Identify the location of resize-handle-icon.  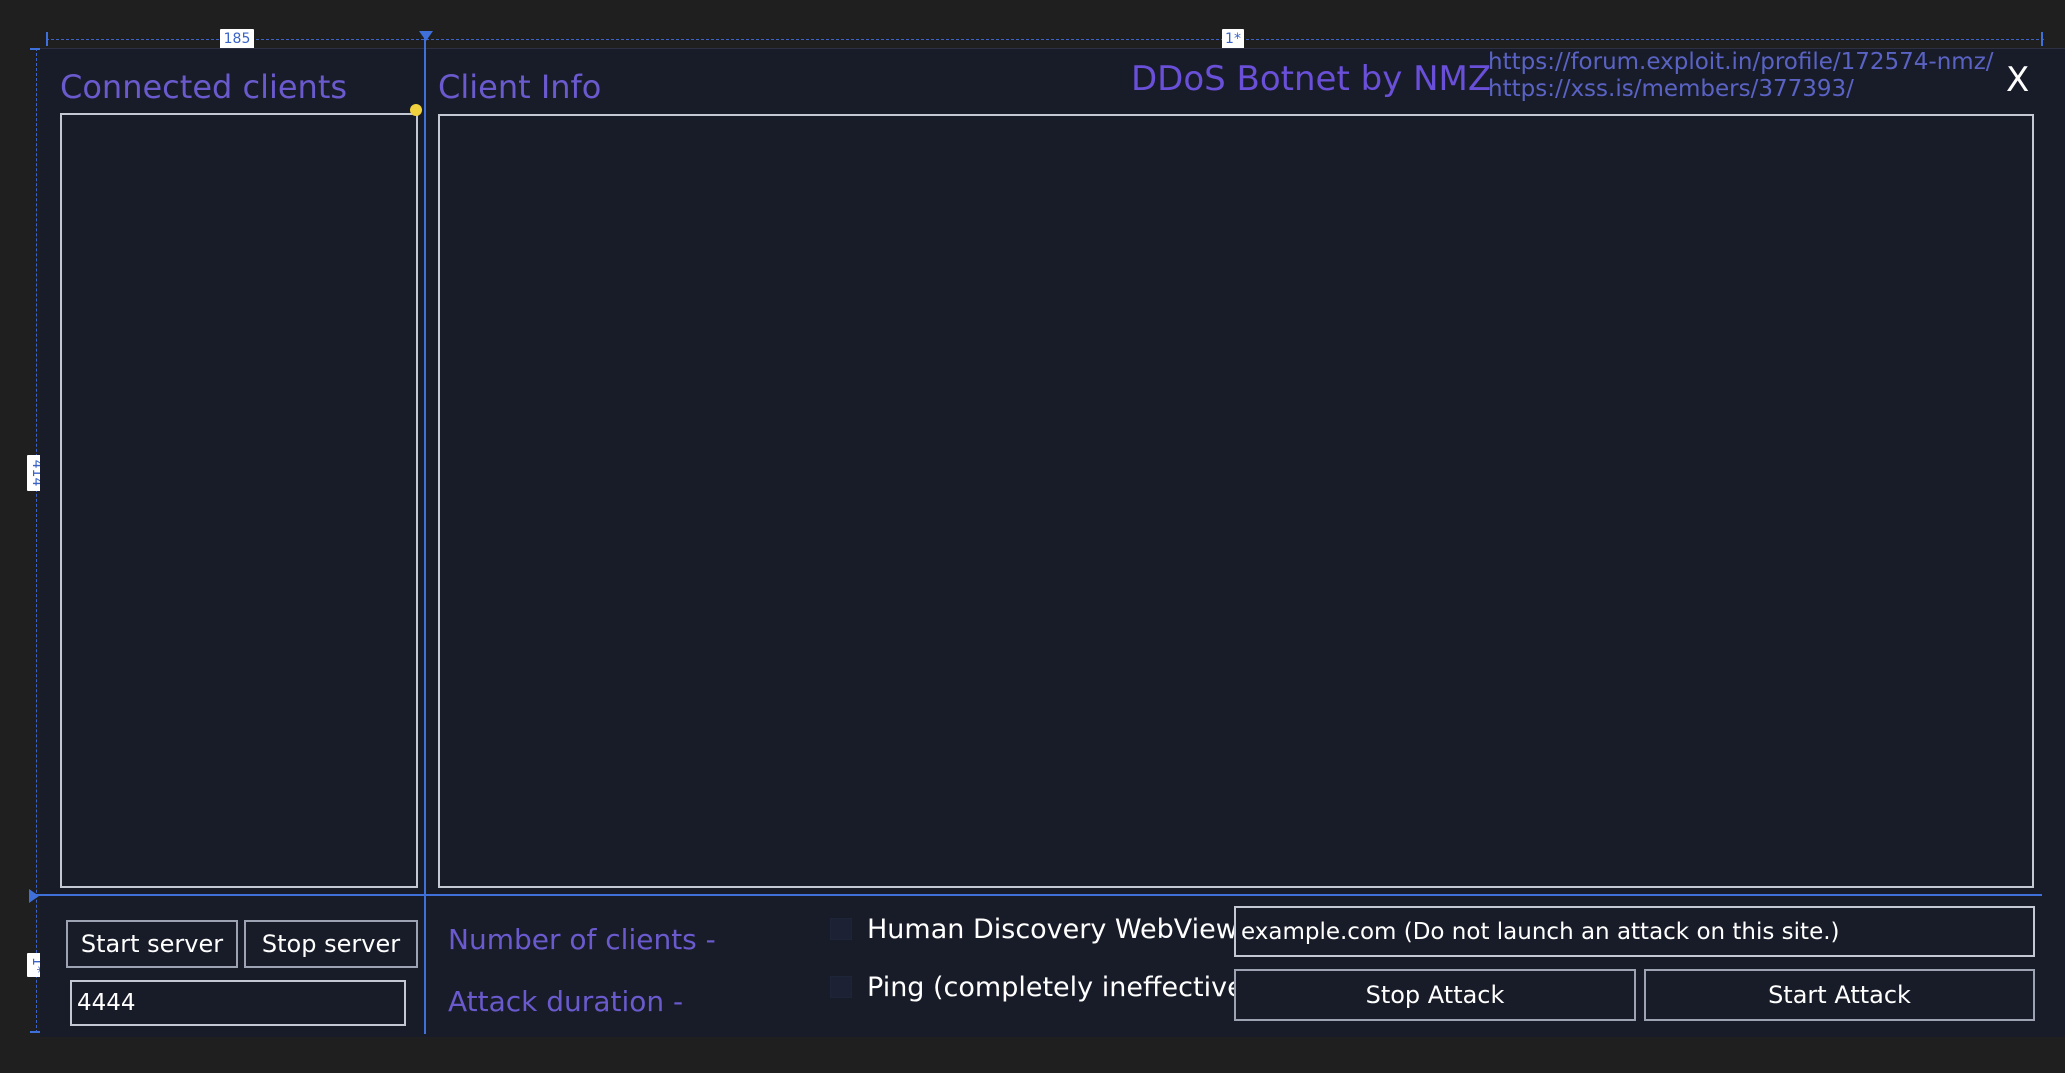
(416, 110).